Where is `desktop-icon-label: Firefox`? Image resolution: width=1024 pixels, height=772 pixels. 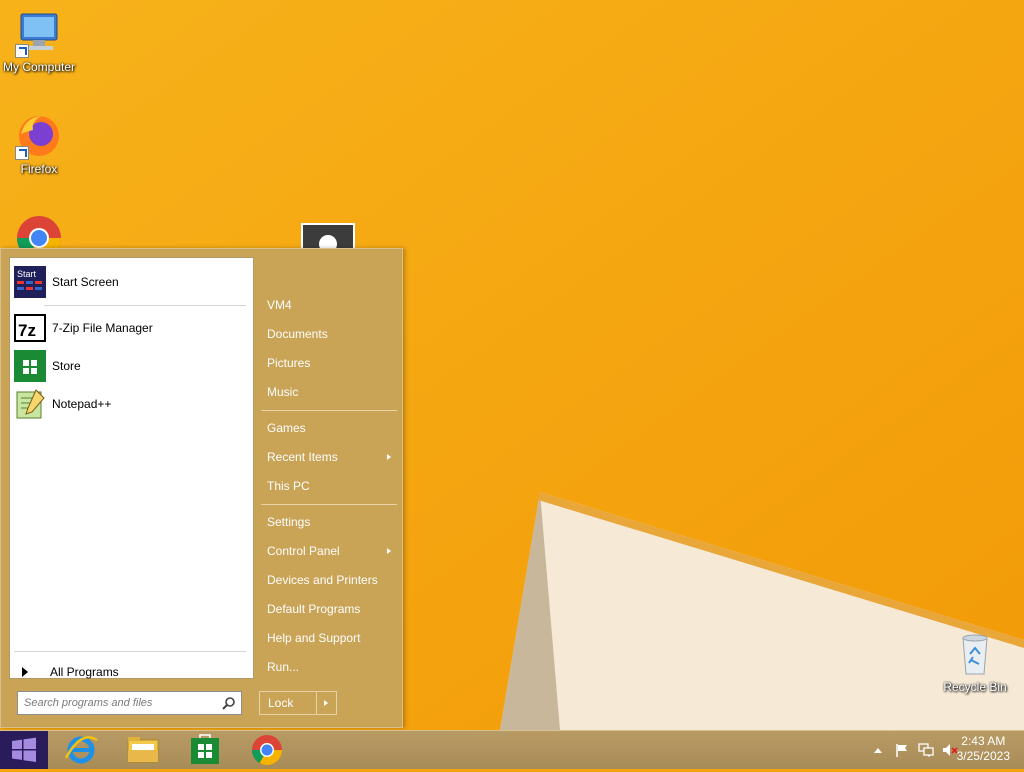 desktop-icon-label: Firefox is located at coordinates (39, 169).